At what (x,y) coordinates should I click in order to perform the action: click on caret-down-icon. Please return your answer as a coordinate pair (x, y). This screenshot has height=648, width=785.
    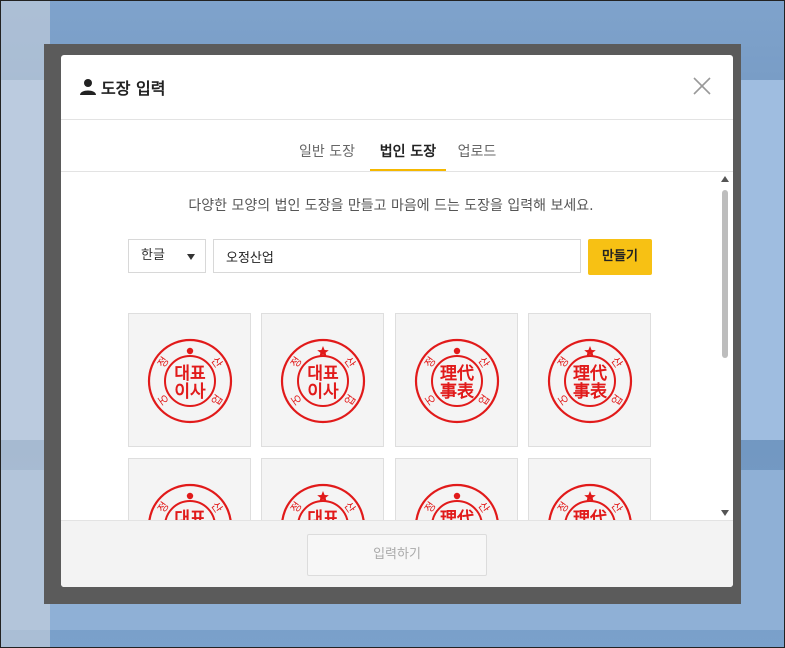
    Looking at the image, I should click on (191, 257).